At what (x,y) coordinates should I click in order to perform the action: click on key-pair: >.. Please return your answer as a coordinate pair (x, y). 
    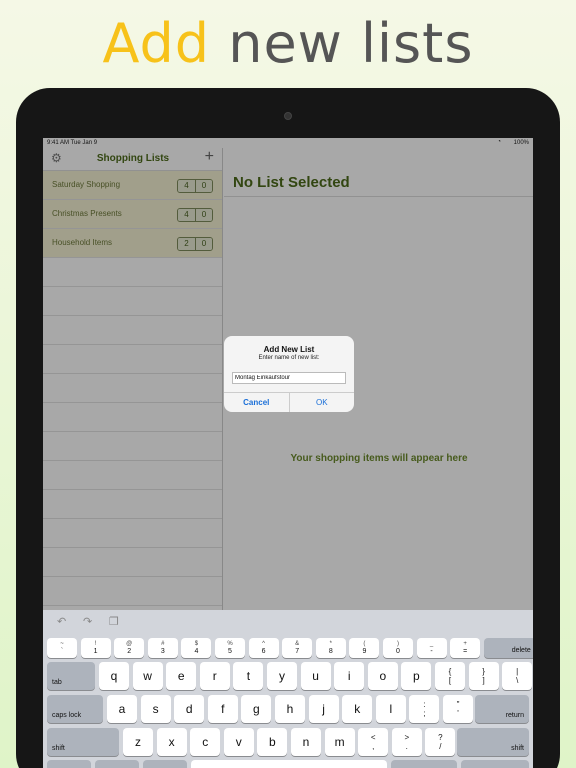
    Looking at the image, I should click on (406, 742).